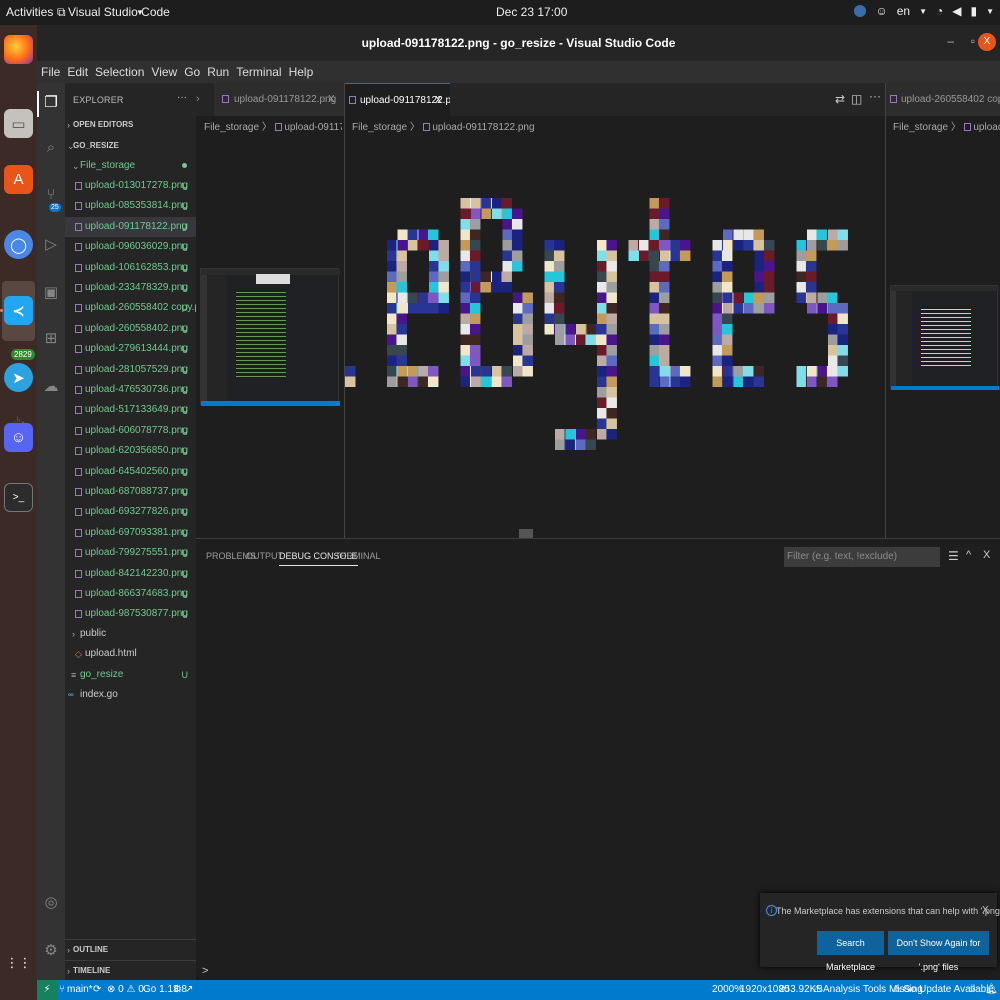  I want to click on close-window-icon: X, so click(987, 42).